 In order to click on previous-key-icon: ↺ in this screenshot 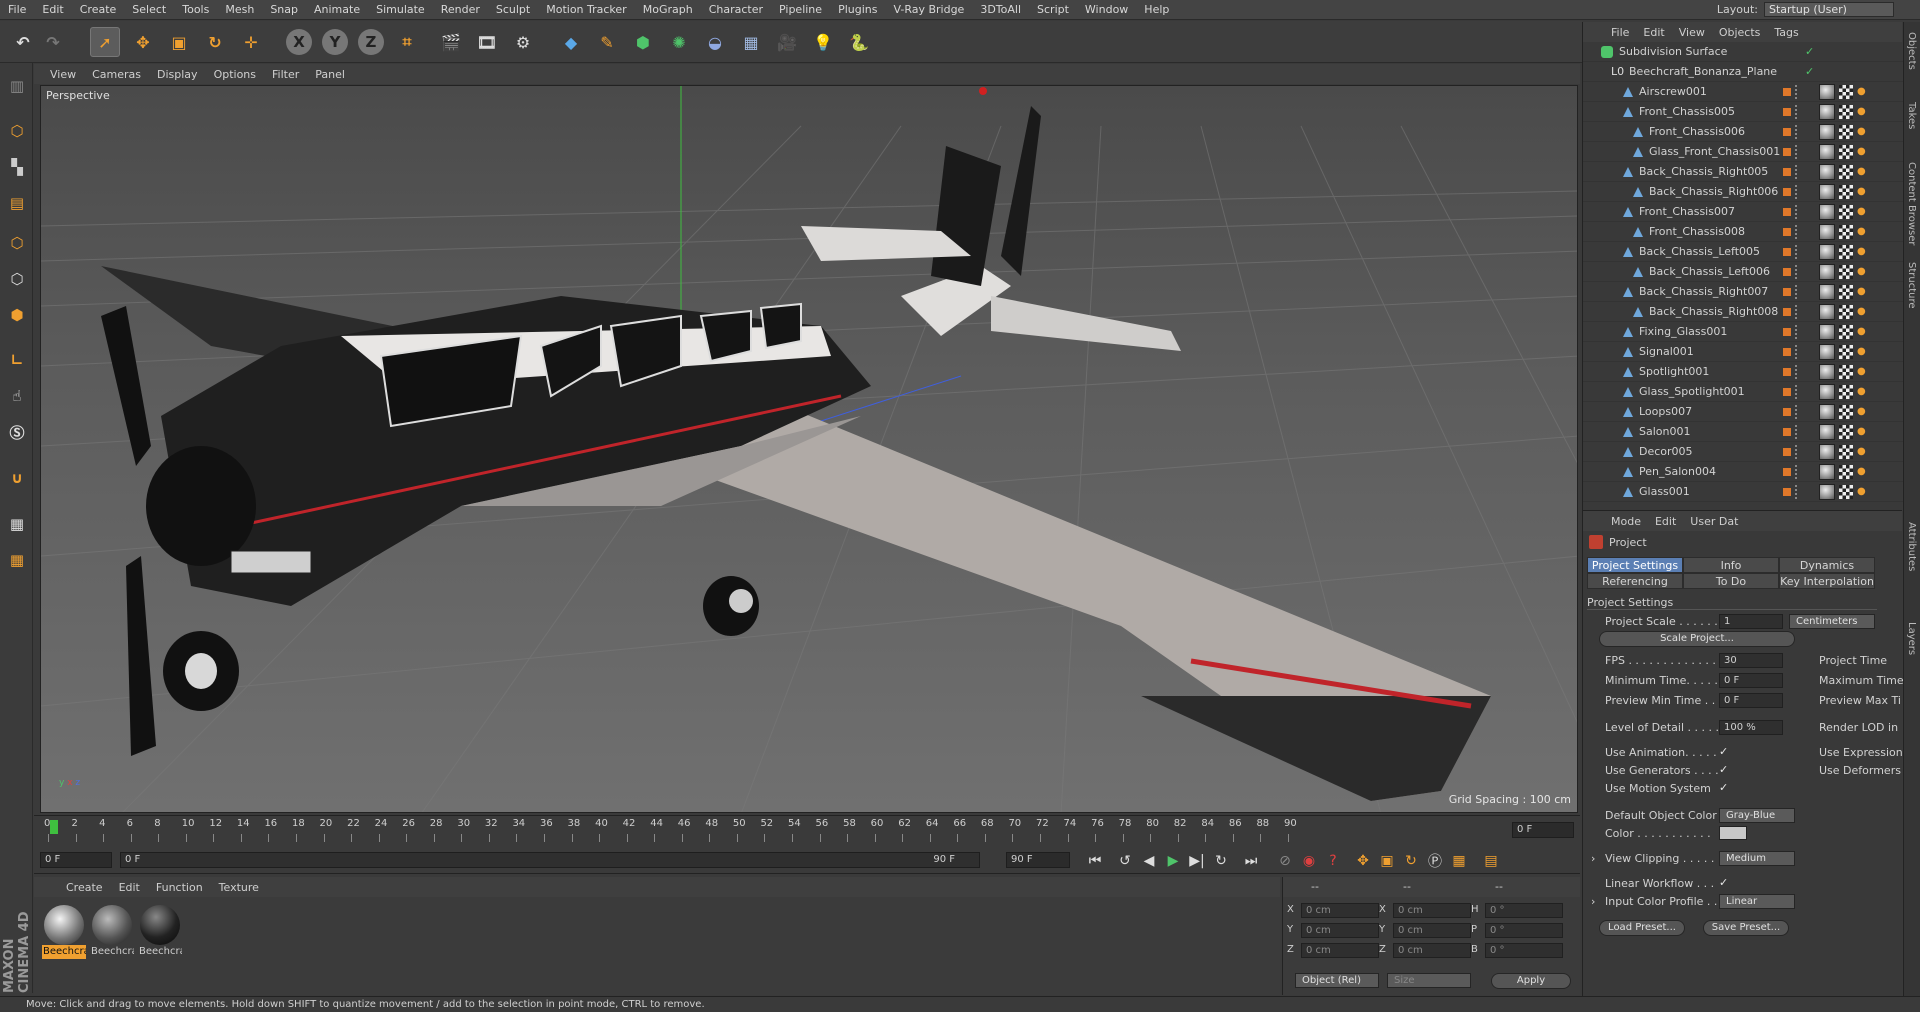, I will do `click(1125, 861)`.